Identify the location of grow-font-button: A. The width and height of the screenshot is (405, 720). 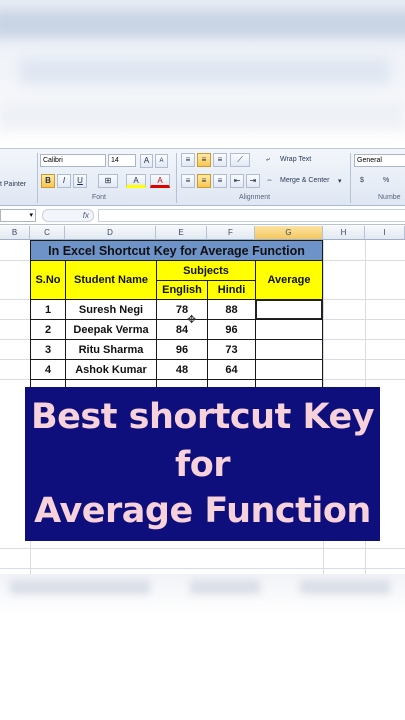
(146, 161).